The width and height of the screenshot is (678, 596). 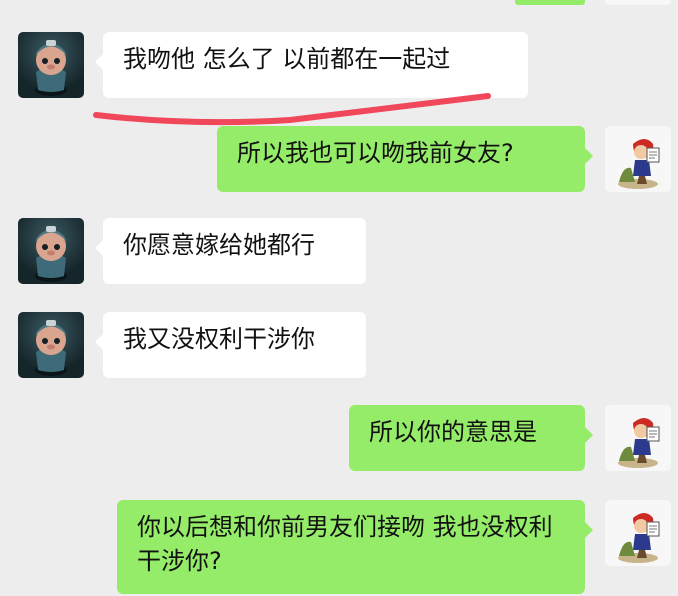 What do you see at coordinates (550, 2) in the screenshot?
I see `previous-message-bubble` at bounding box center [550, 2].